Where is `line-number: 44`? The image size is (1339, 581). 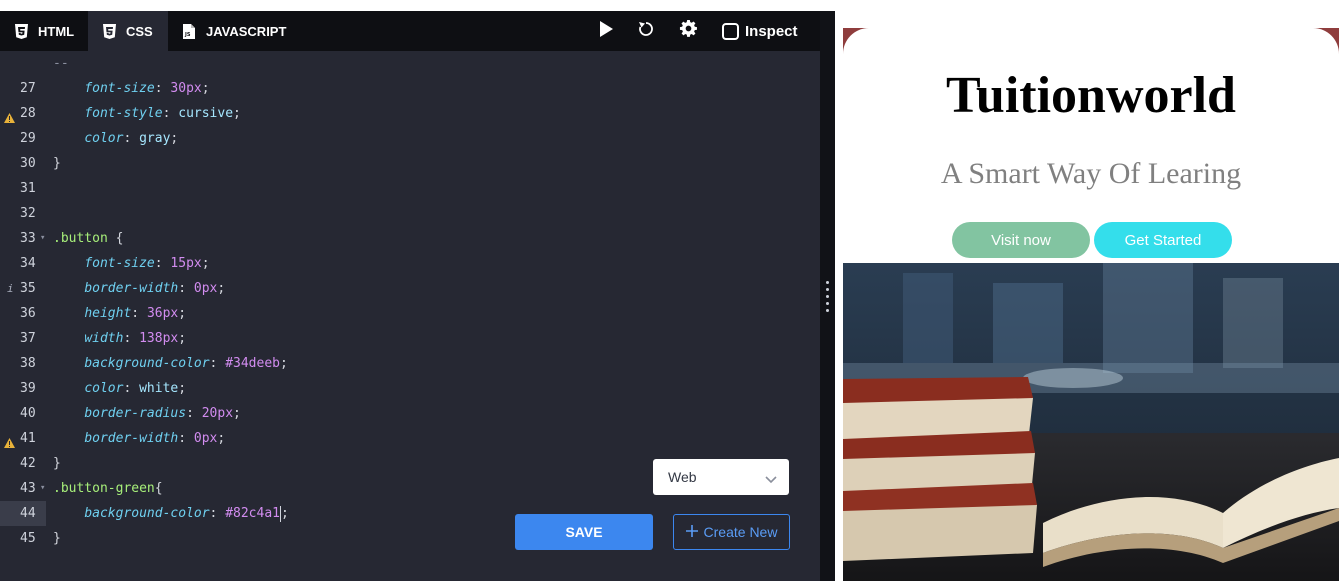 line-number: 44 is located at coordinates (28, 513).